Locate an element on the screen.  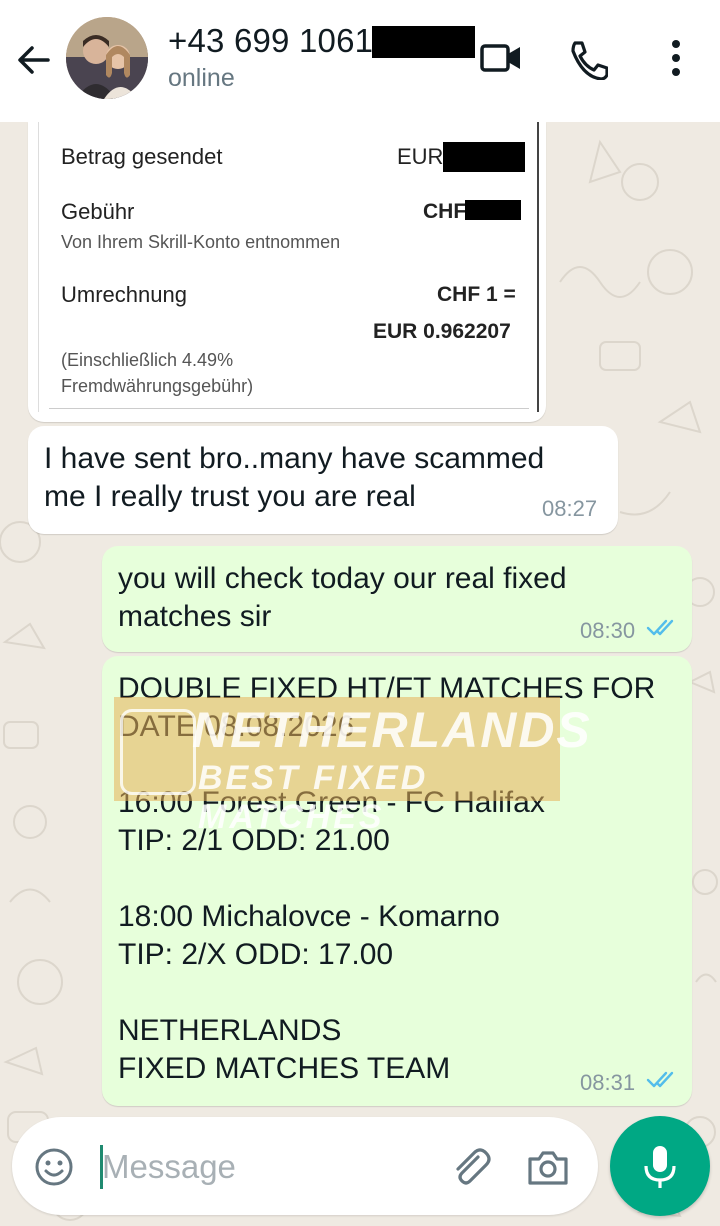
receipt-value: EUR is located at coordinates (420, 156).